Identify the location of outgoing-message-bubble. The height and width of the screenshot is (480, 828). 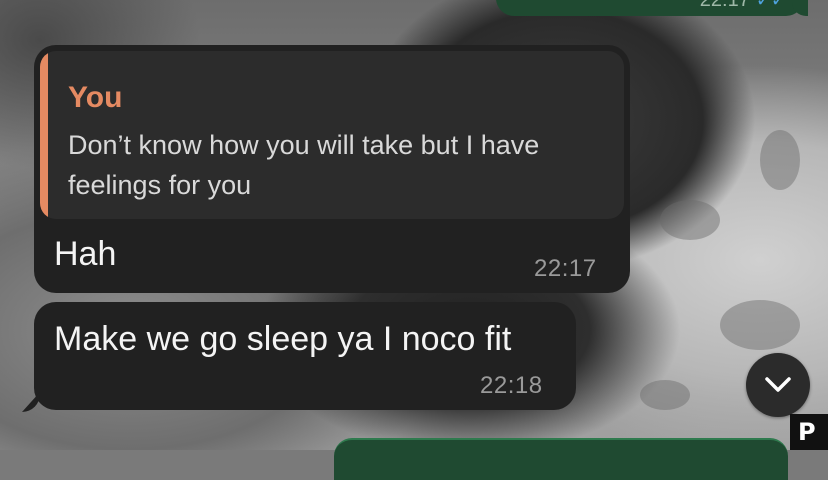
(561, 459).